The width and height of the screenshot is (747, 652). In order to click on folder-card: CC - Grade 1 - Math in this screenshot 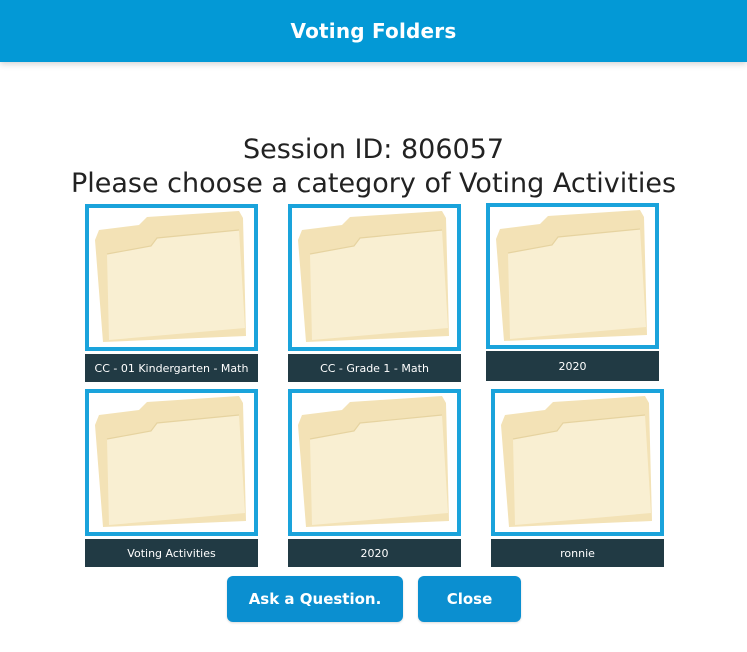, I will do `click(374, 293)`.